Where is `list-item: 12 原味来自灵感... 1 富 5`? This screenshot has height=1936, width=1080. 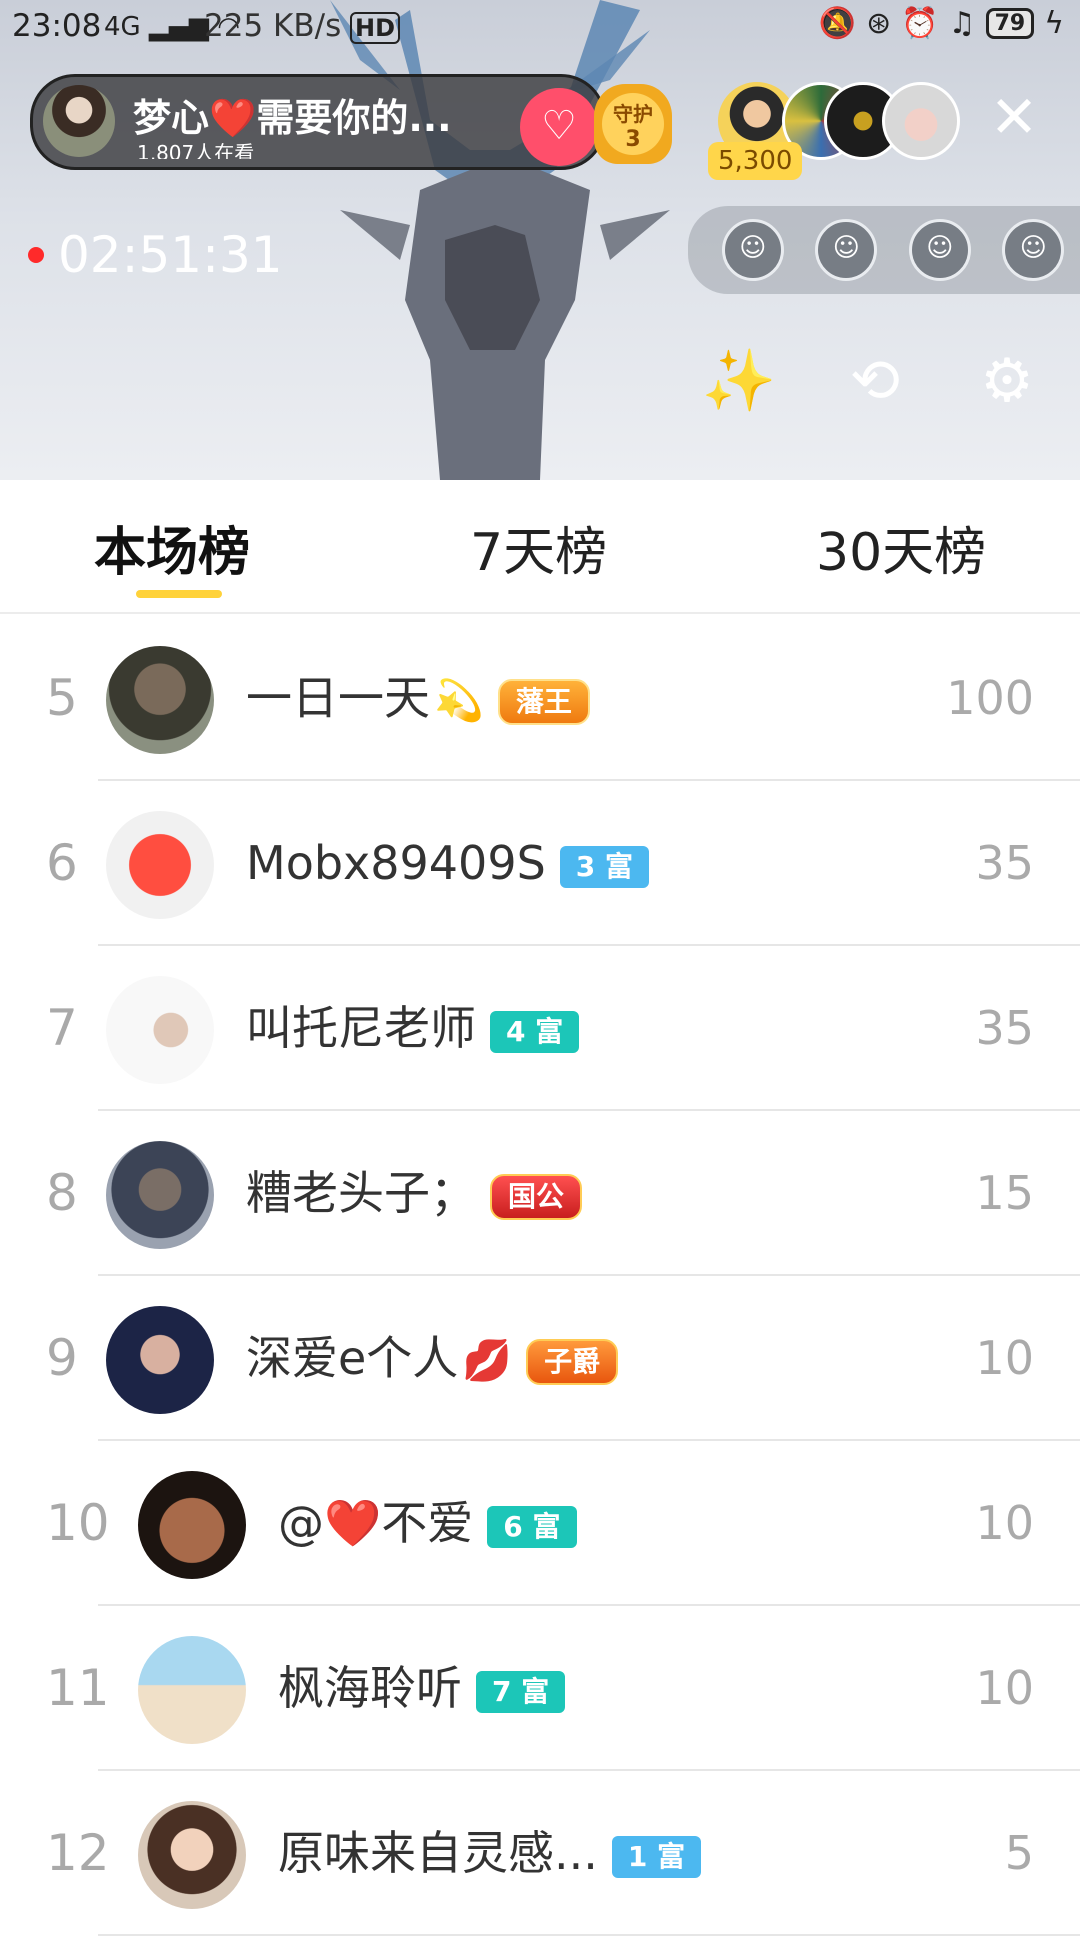
list-item: 12 原味来自灵感... 1 富 5 is located at coordinates (540, 1853).